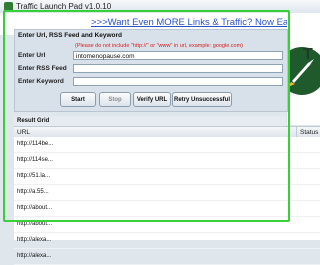  What do you see at coordinates (296, 132) in the screenshot?
I see `column-divider` at bounding box center [296, 132].